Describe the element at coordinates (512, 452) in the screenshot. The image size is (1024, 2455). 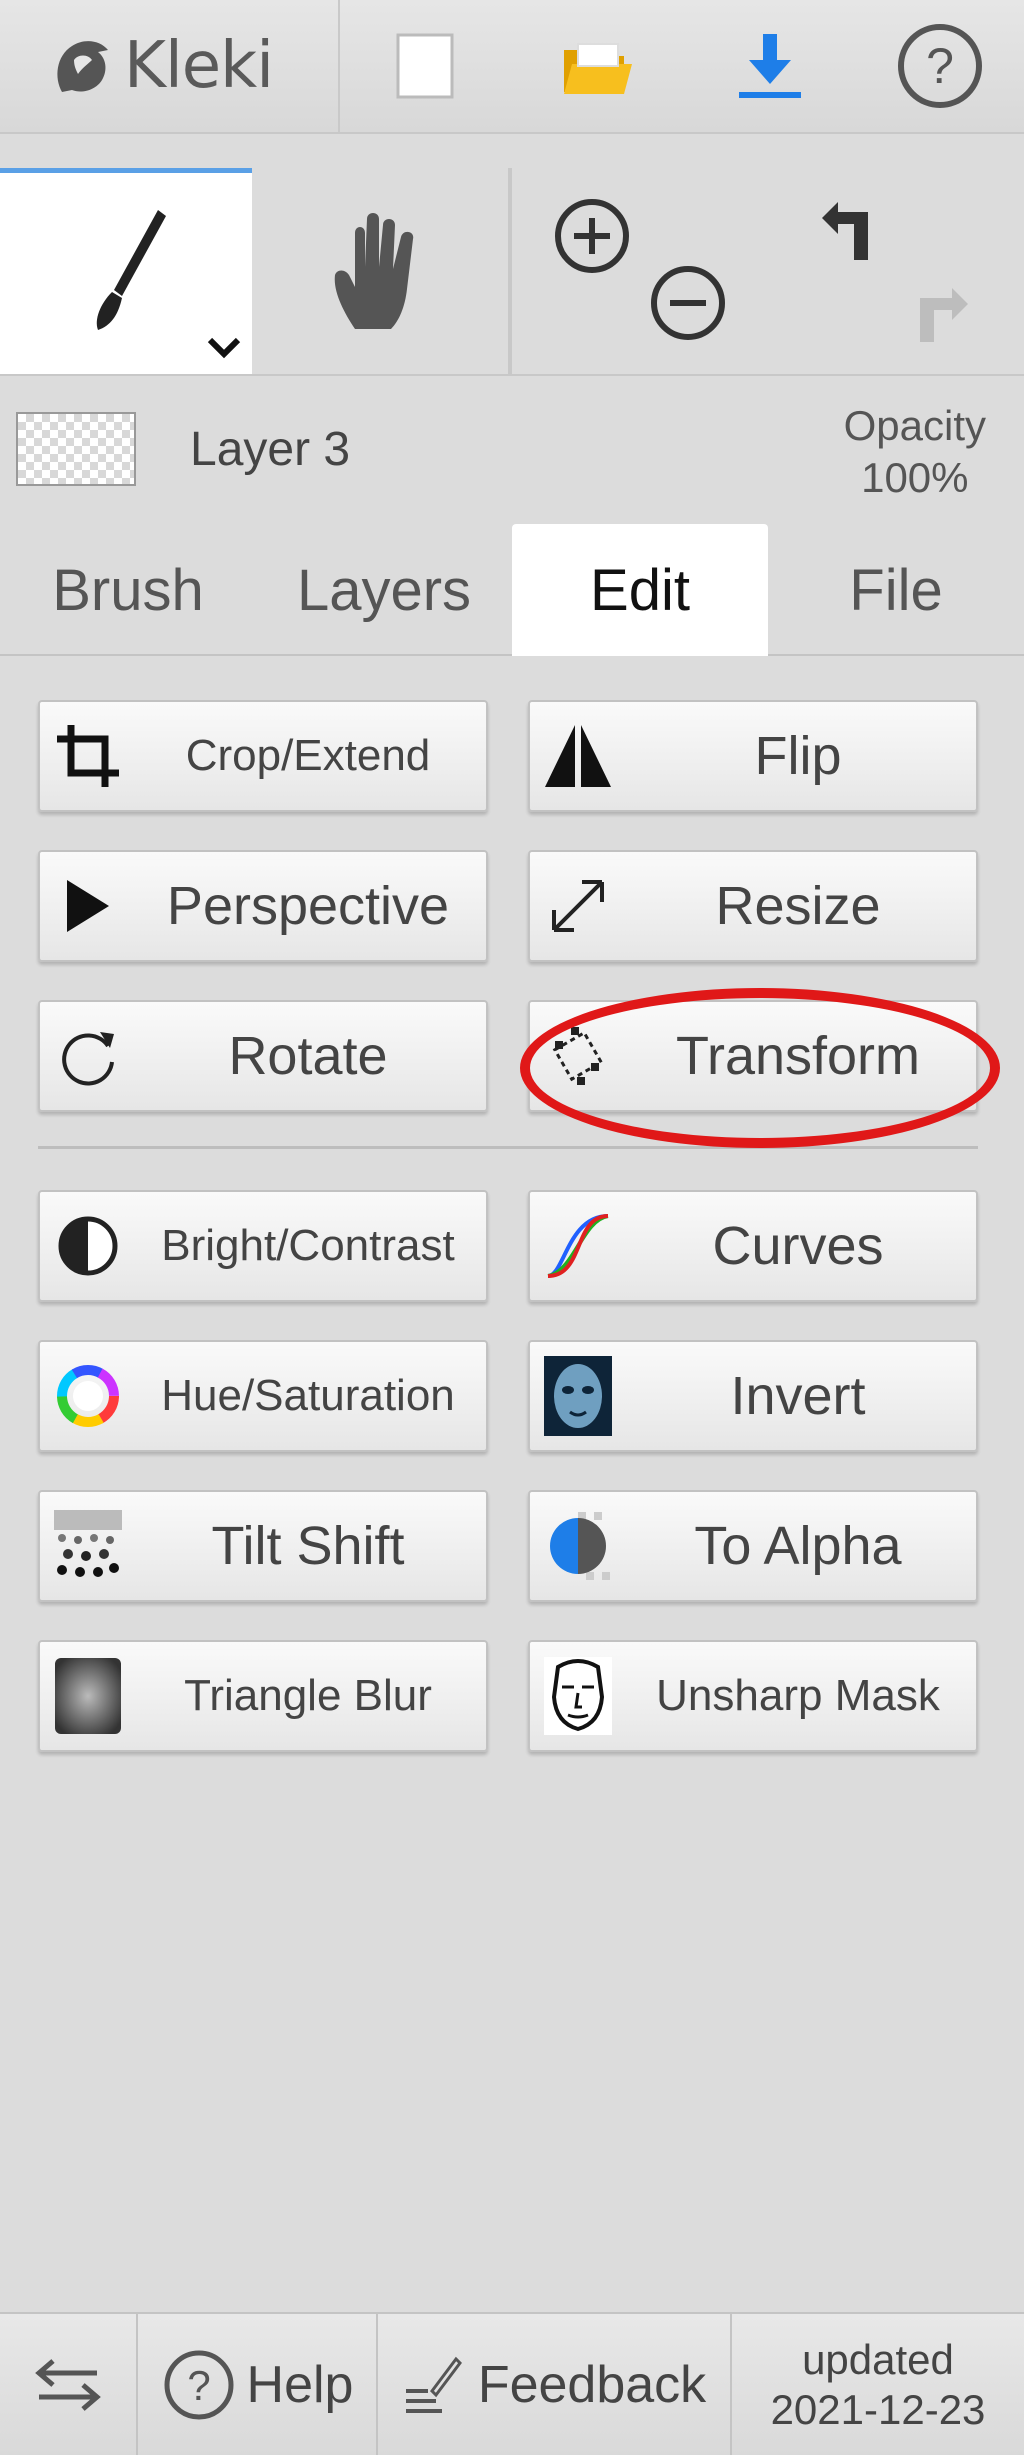
I see `current-layer-row: Layer 3 Opacity 100%` at that location.